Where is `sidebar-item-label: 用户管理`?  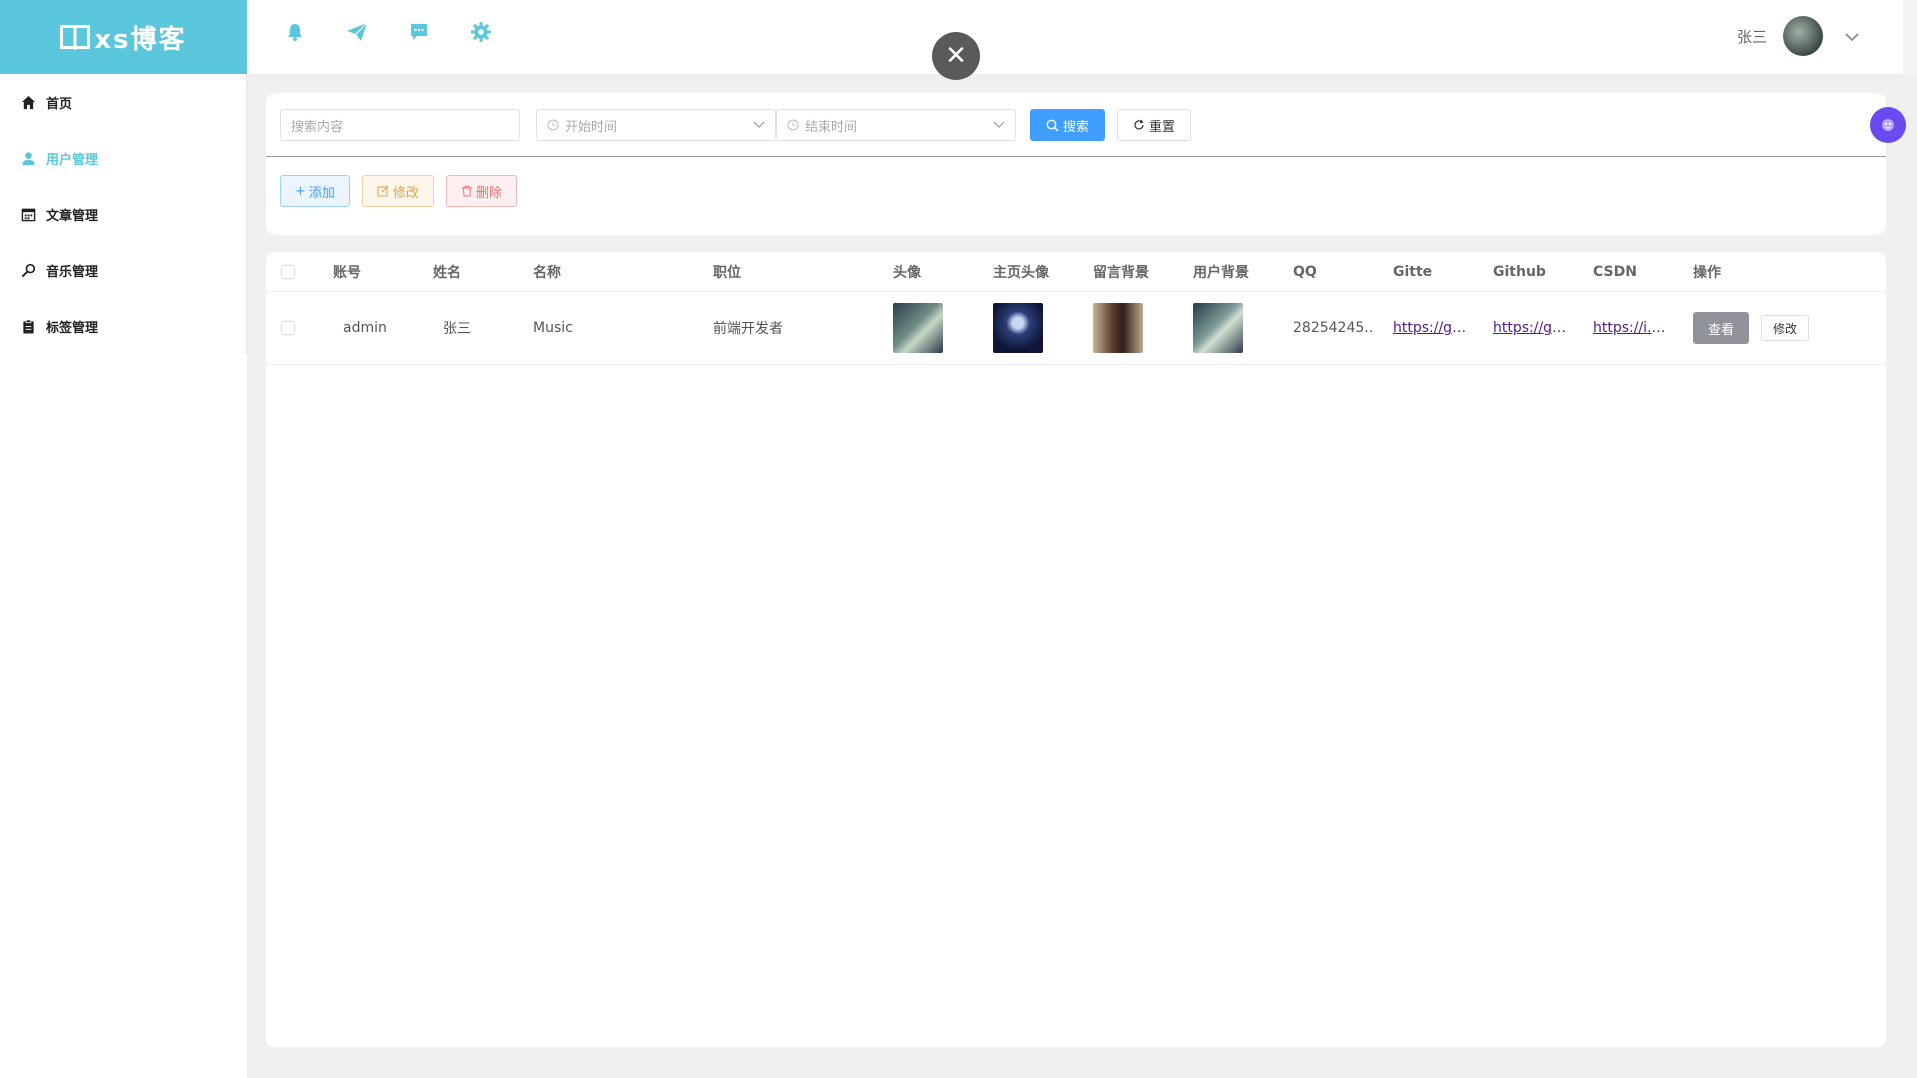 sidebar-item-label: 用户管理 is located at coordinates (72, 160).